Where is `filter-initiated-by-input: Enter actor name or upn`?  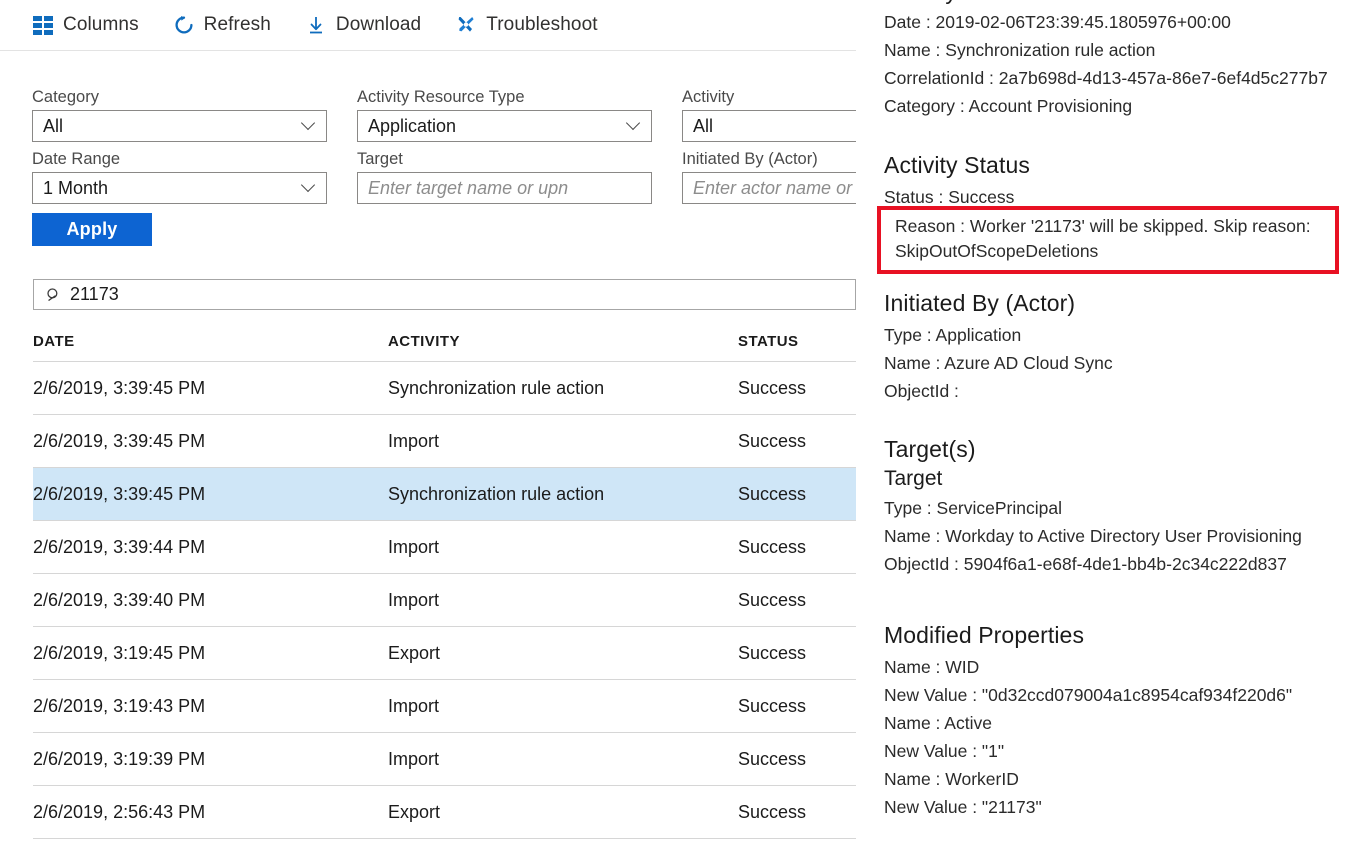 filter-initiated-by-input: Enter actor name or upn is located at coordinates (769, 188).